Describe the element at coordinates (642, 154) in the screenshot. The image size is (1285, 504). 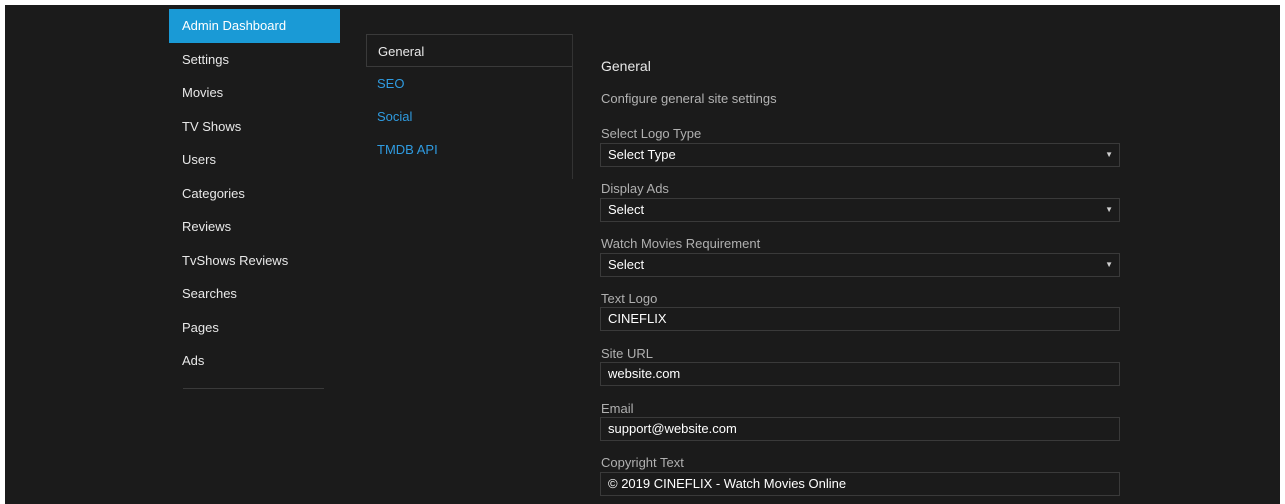
I see `logo-type-value: Select Type` at that location.